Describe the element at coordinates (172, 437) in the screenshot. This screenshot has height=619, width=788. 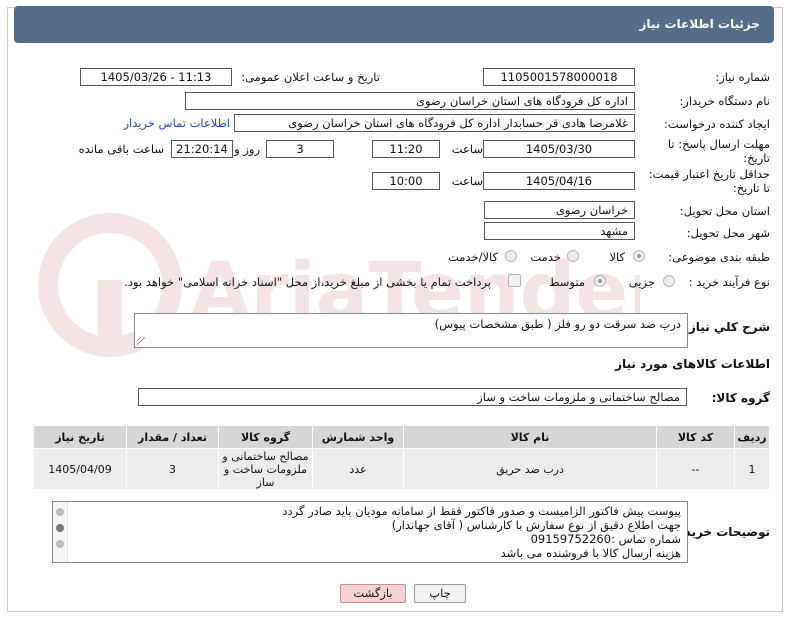
I see `col-header-qty: تعداد / مقدار` at that location.